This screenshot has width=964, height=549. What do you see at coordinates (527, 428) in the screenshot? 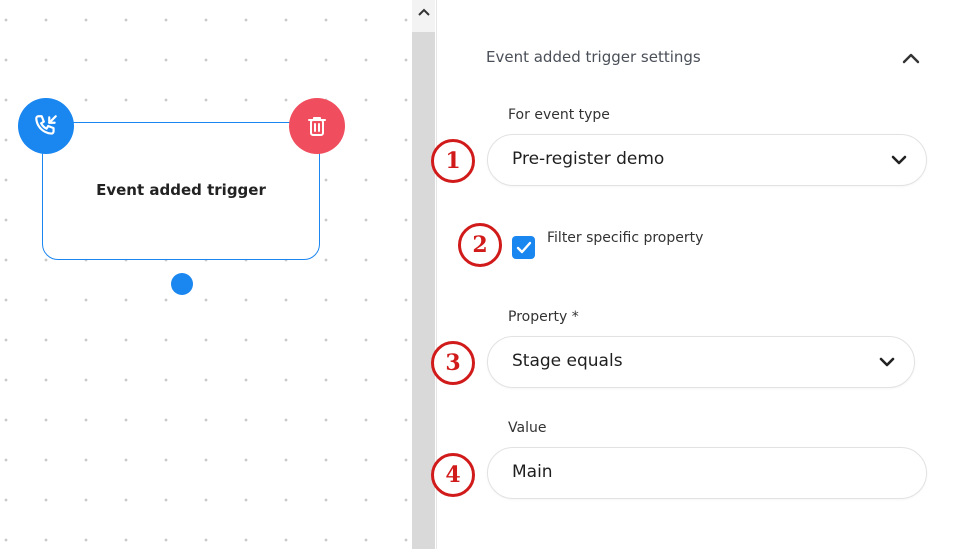
I see `value-label: Value` at bounding box center [527, 428].